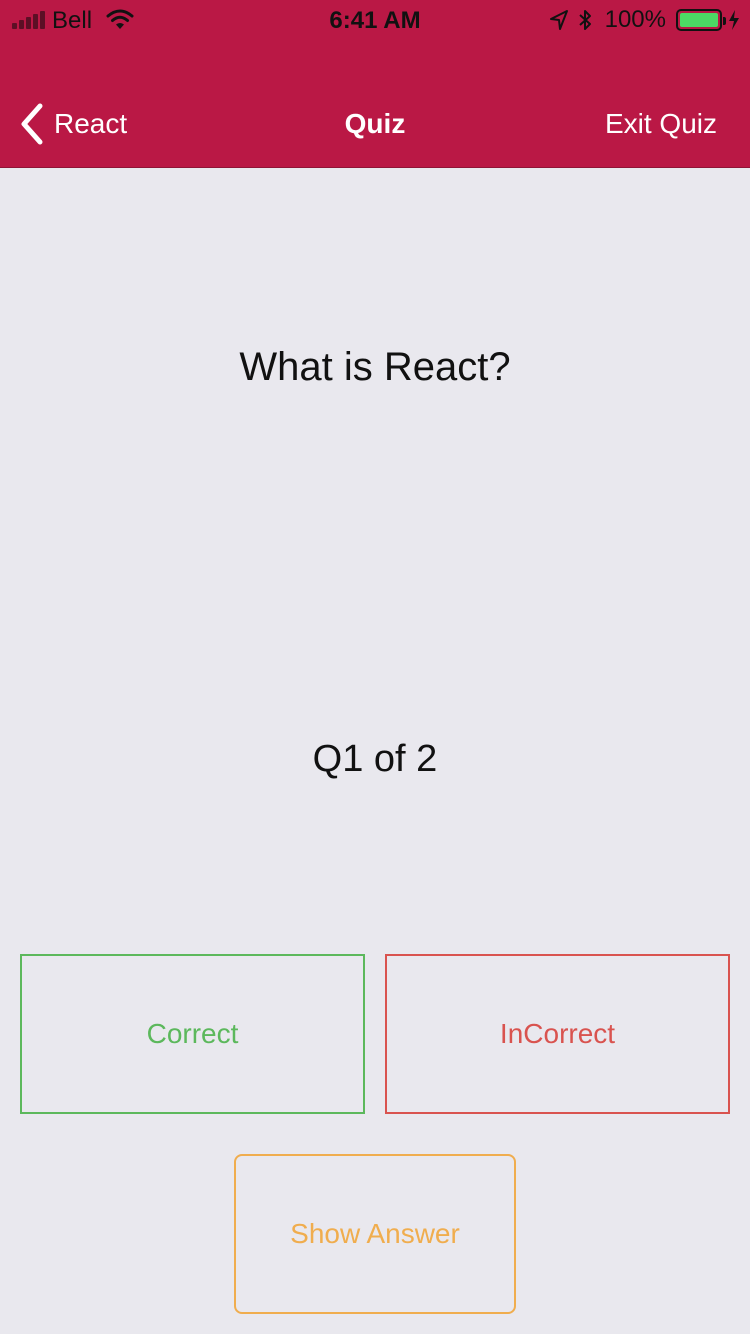 This screenshot has height=1334, width=750. I want to click on status-right-group: 100%, so click(644, 20).